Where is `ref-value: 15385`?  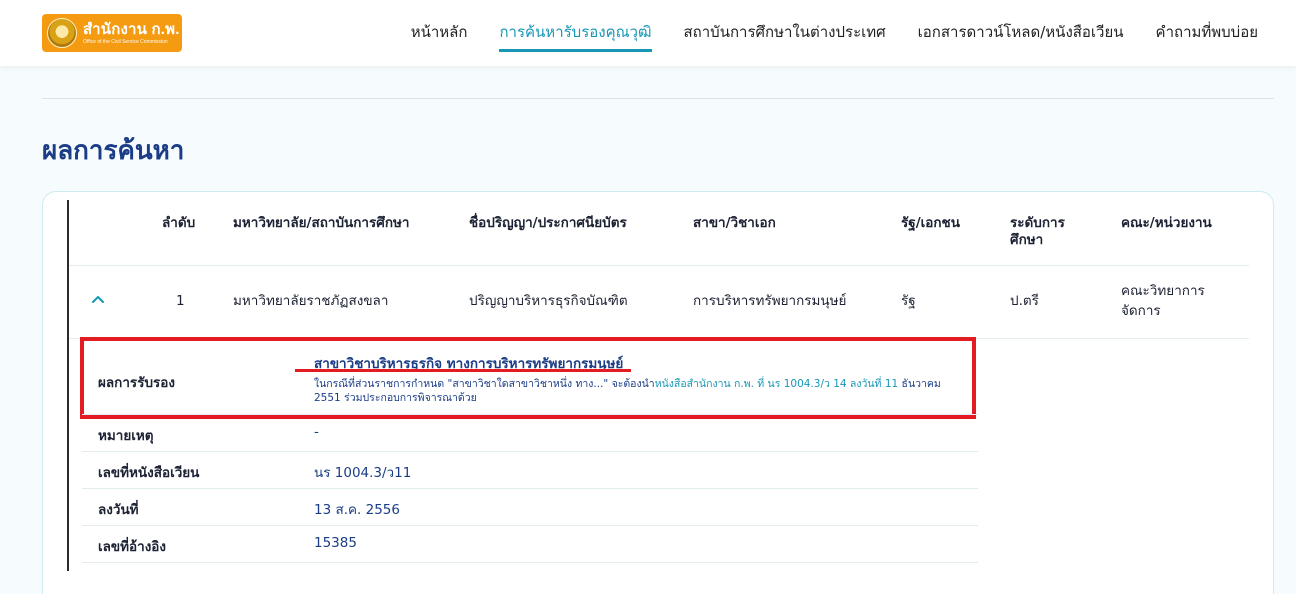
ref-value: 15385 is located at coordinates (335, 543).